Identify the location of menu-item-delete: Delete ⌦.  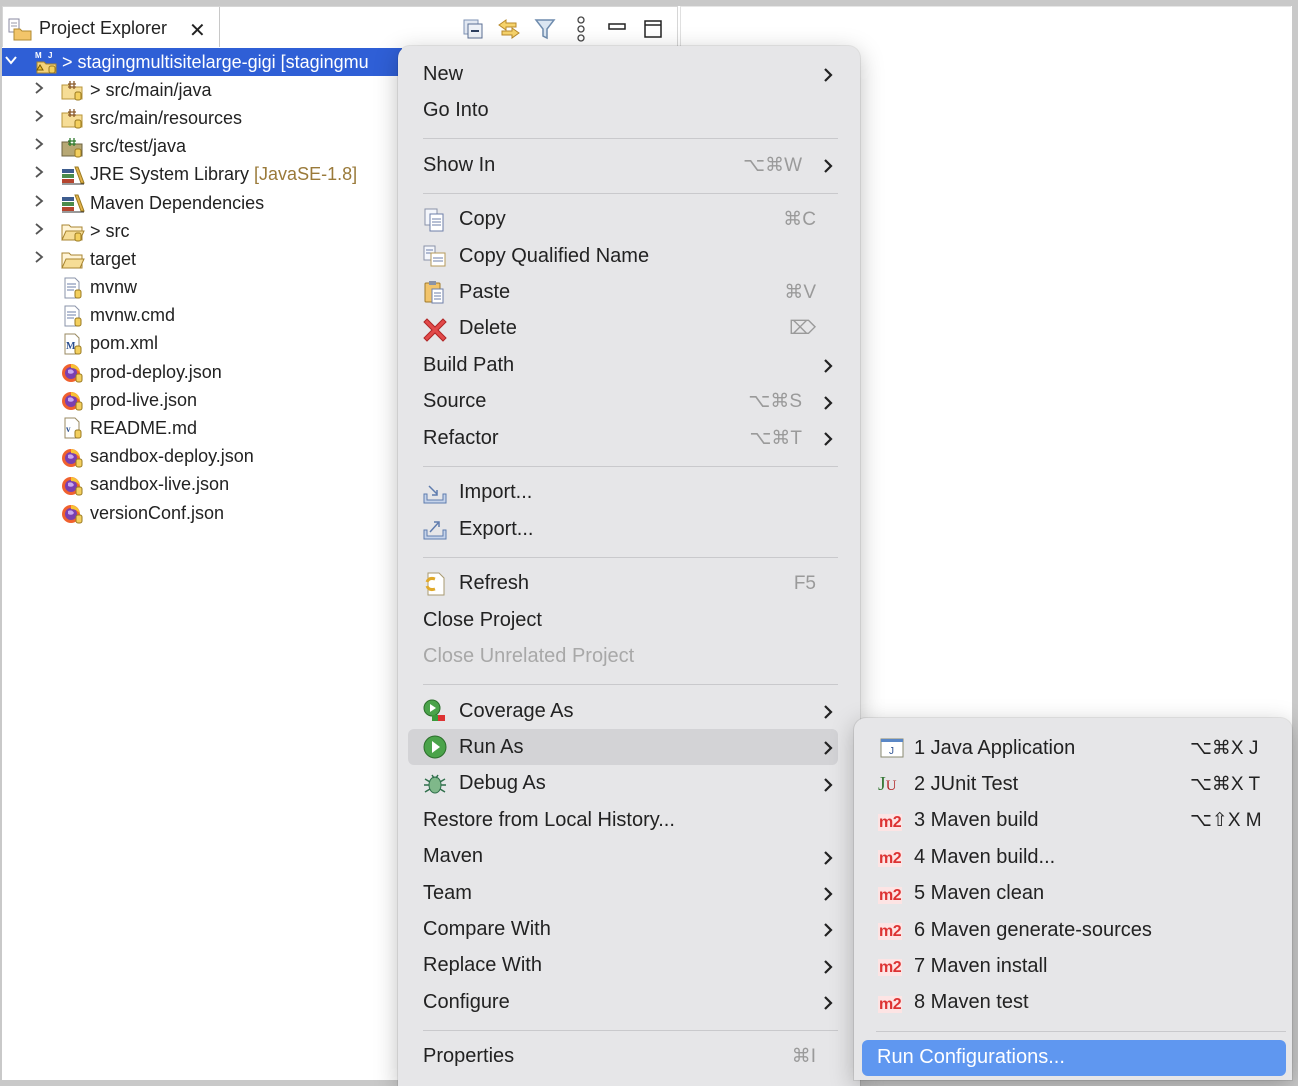
(623, 329).